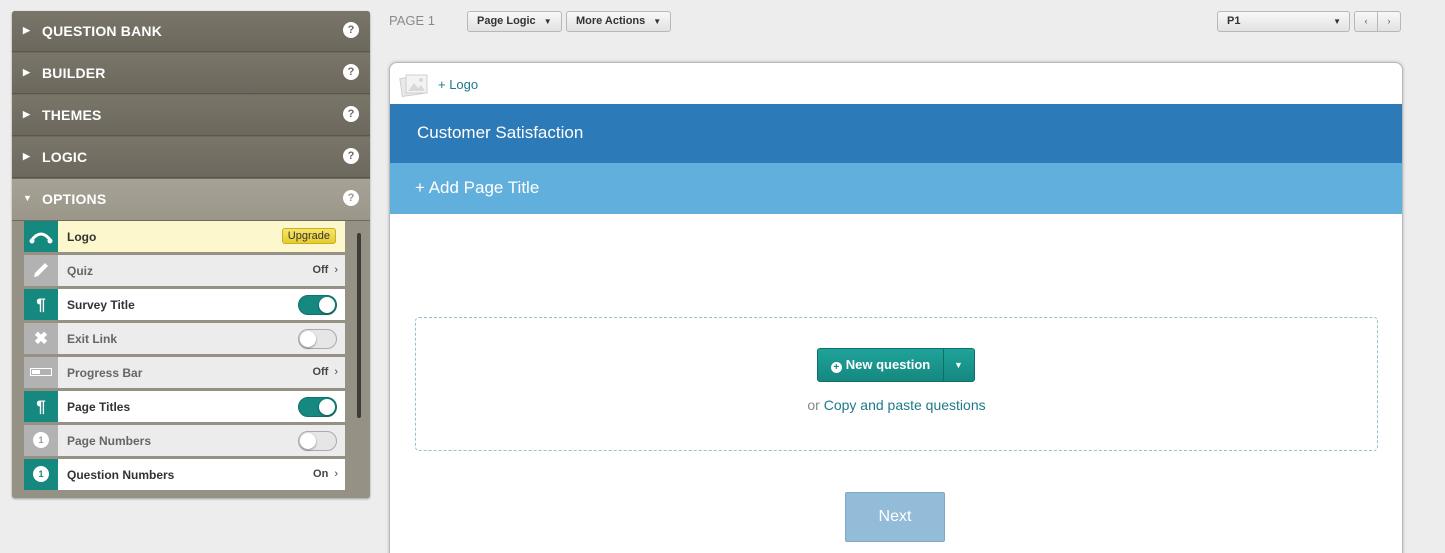 The image size is (1445, 553). What do you see at coordinates (321, 474) in the screenshot?
I see `option-value-text: On` at bounding box center [321, 474].